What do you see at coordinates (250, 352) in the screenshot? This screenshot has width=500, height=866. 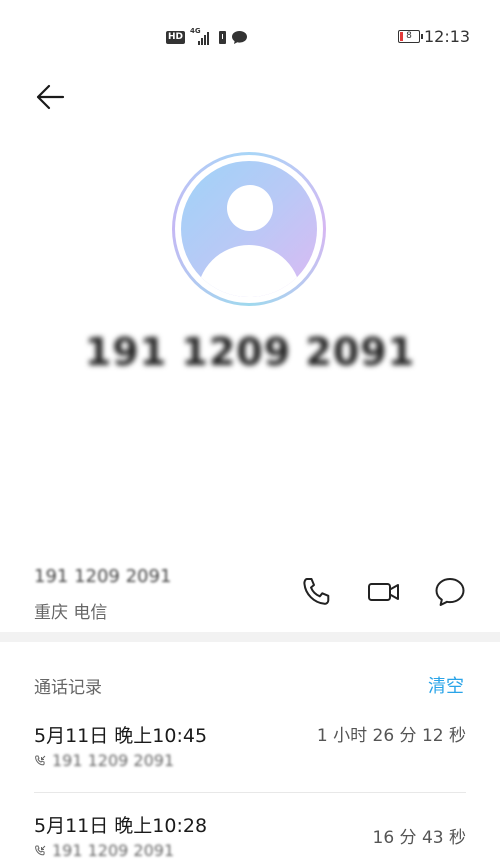 I see `contact-number: 191 1209 2091` at bounding box center [250, 352].